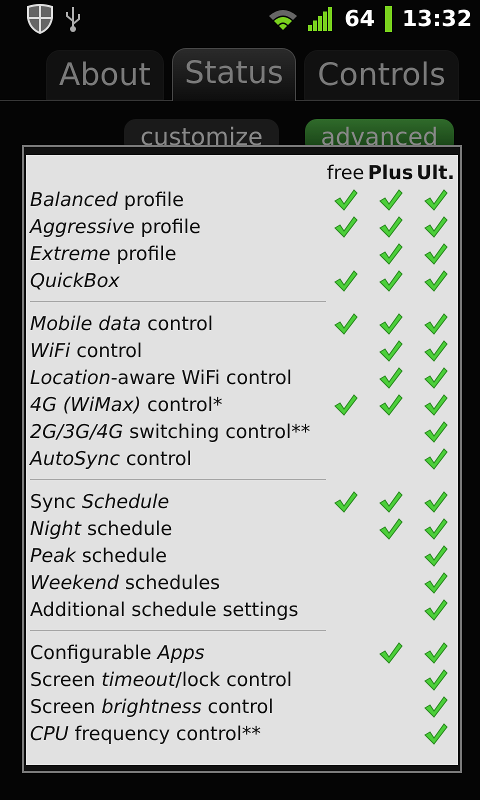  Describe the element at coordinates (162, 679) in the screenshot. I see `feature-label: Screen timeout/lock control` at that location.